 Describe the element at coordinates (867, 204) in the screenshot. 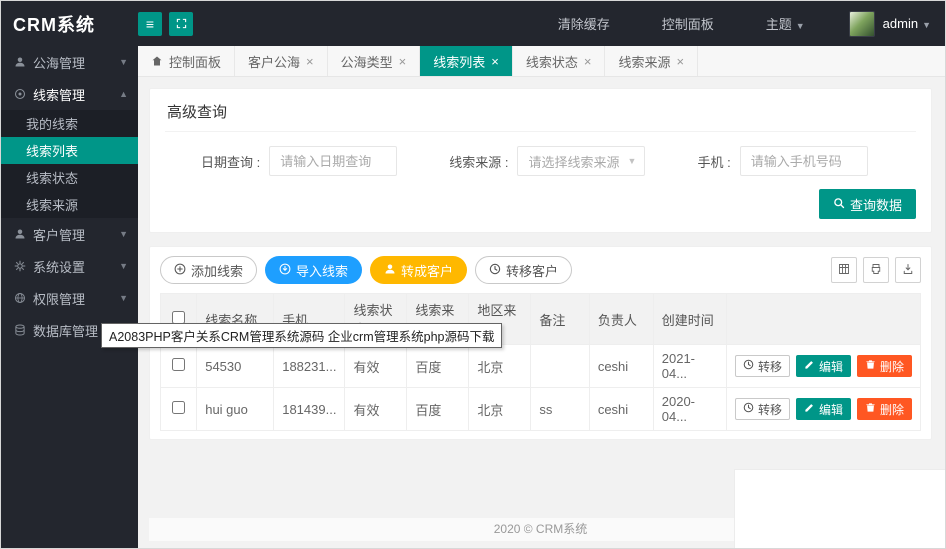

I see `search-data-button: 查询数据` at that location.